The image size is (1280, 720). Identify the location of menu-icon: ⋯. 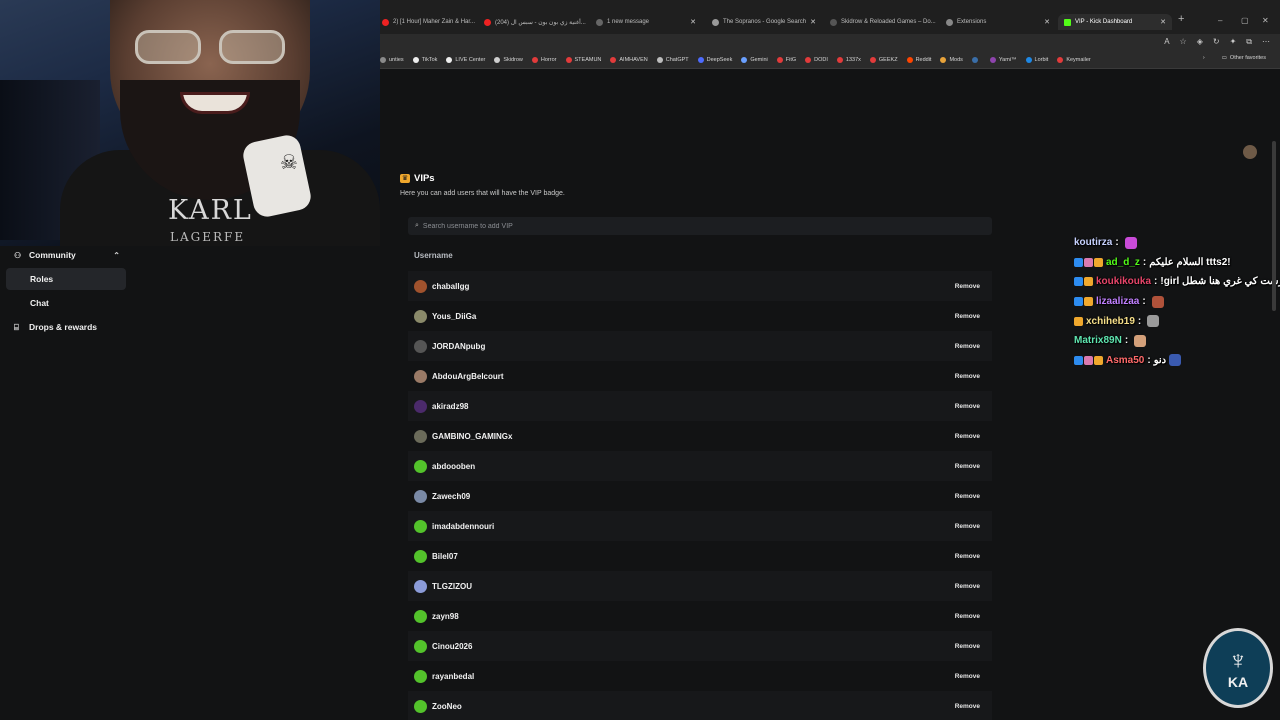
(1266, 42).